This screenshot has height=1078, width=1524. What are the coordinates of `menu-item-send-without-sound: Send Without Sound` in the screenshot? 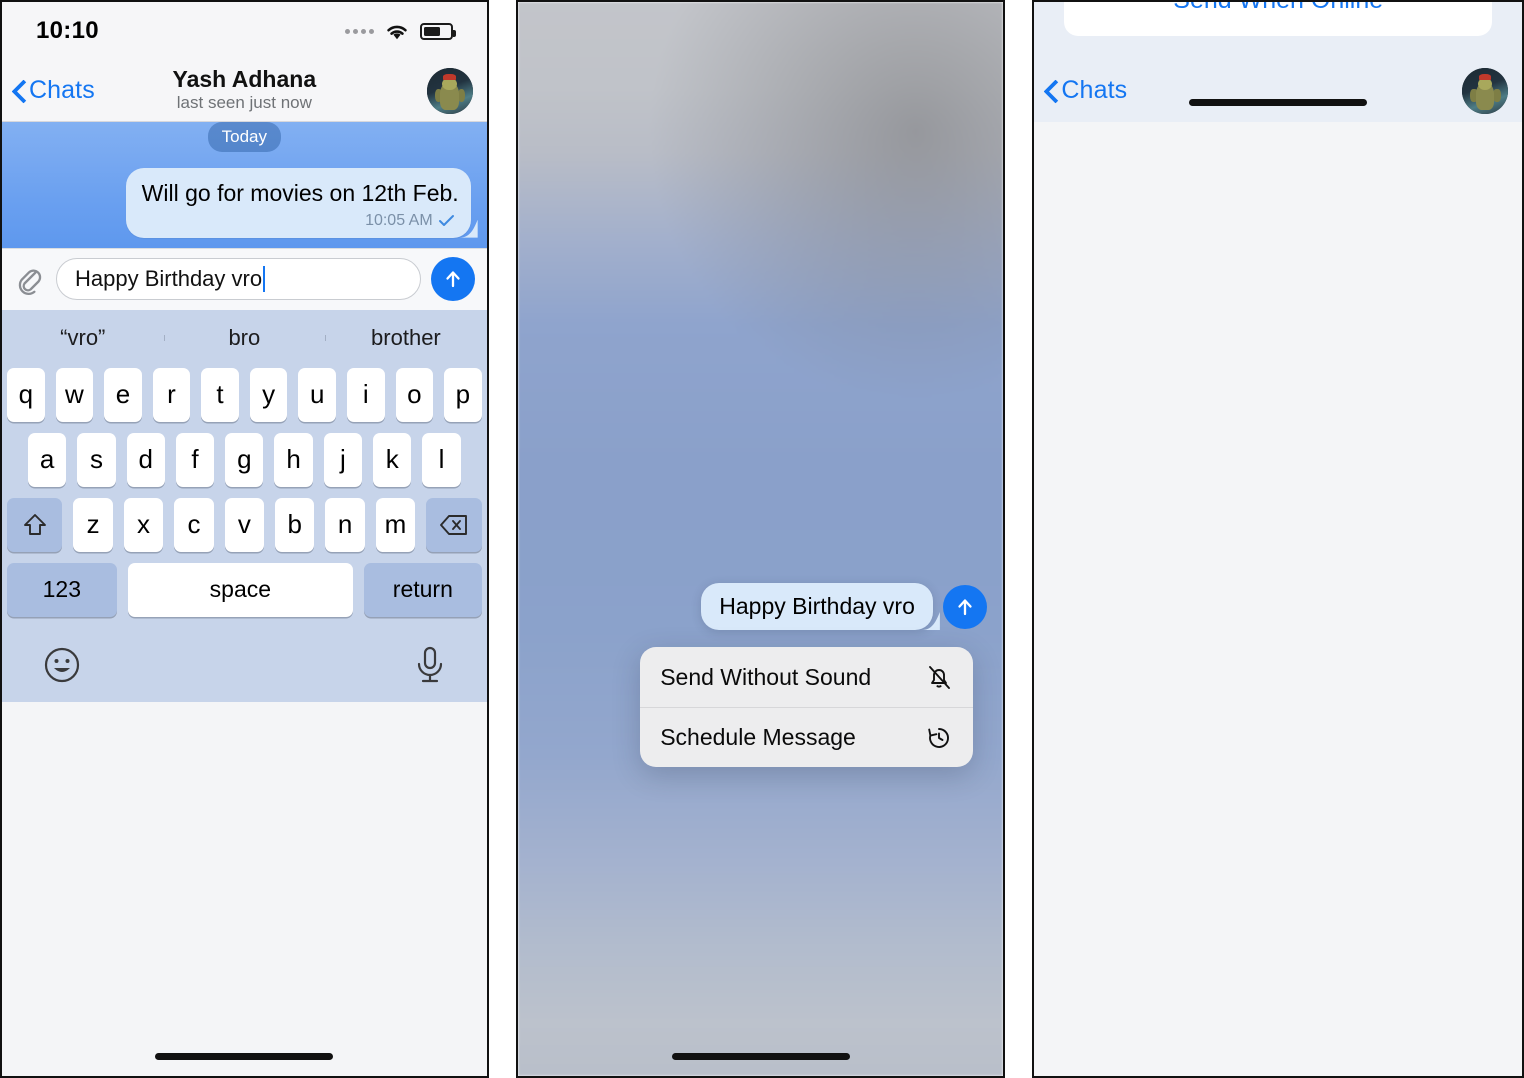 It's located at (806, 677).